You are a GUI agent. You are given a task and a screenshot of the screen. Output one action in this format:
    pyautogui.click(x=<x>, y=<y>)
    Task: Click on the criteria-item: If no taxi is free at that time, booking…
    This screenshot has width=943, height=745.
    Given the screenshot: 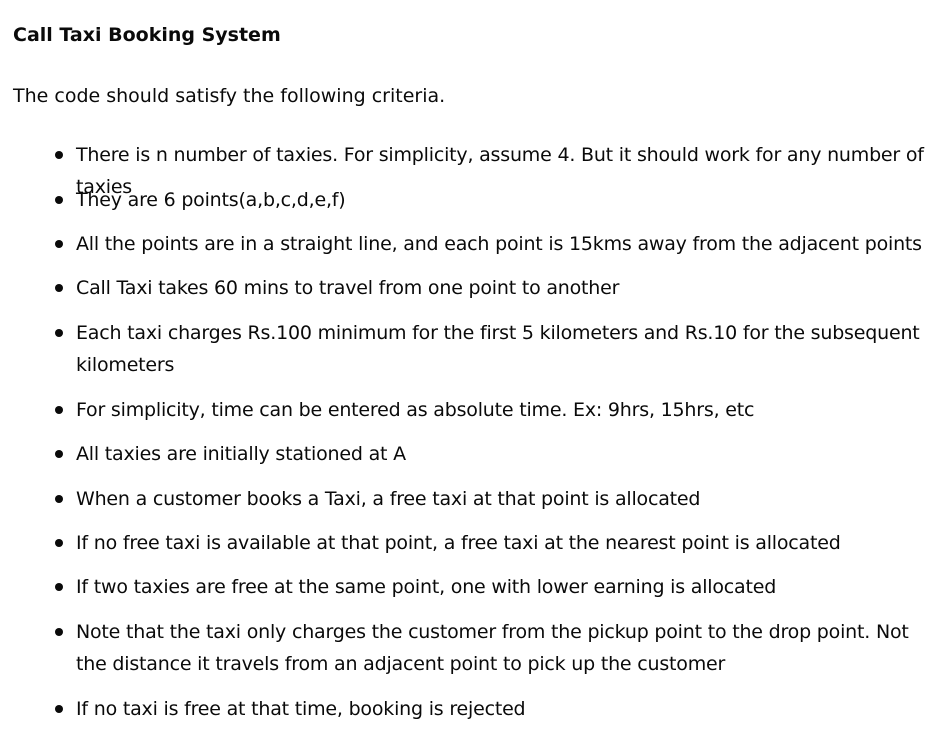 What is the action you would take?
    pyautogui.click(x=491, y=709)
    